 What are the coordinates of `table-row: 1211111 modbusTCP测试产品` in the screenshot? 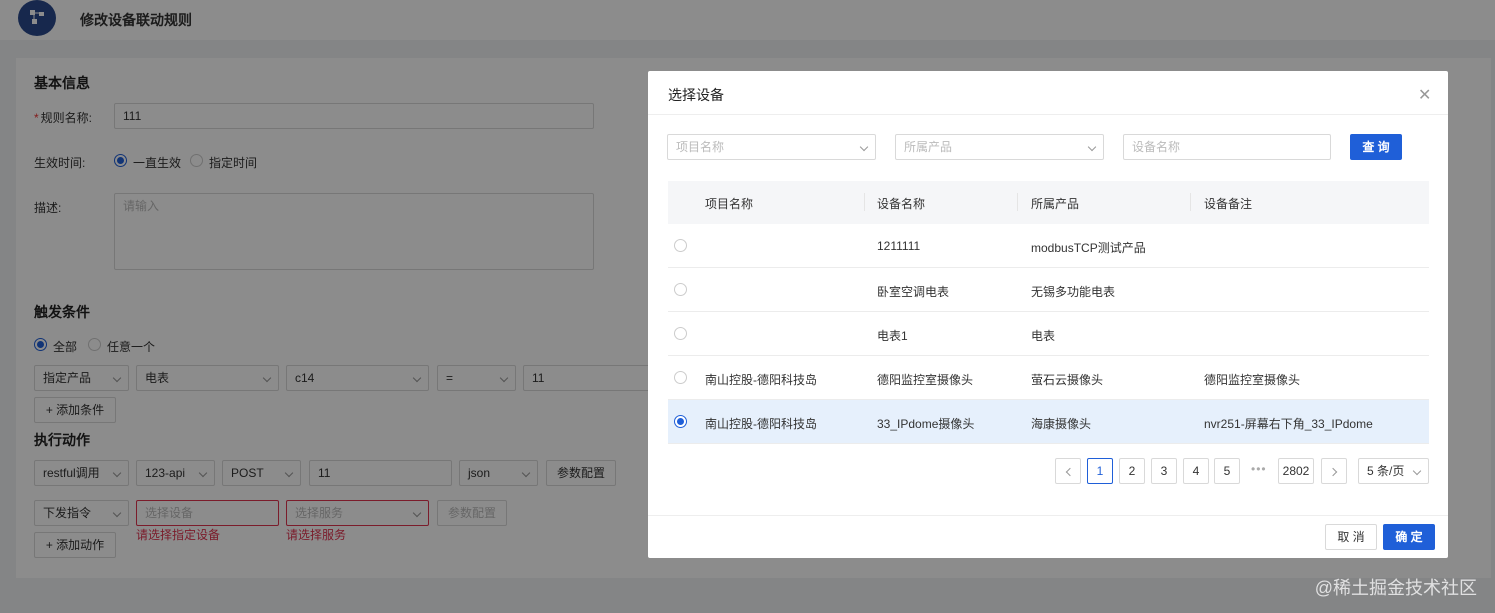 It's located at (1048, 246).